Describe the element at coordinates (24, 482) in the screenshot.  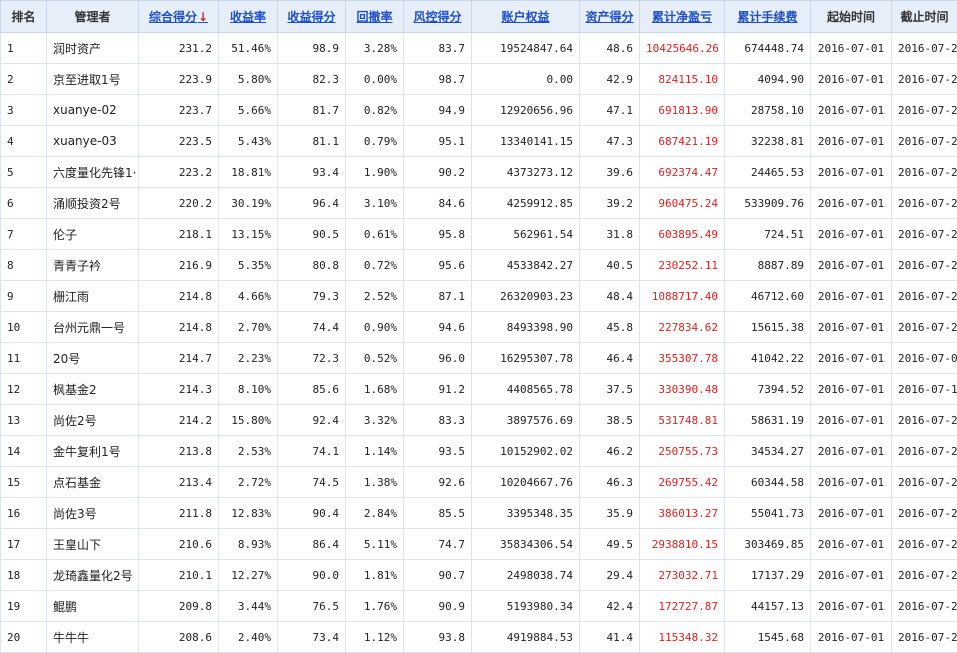
I see `rank-cell: 15` at that location.